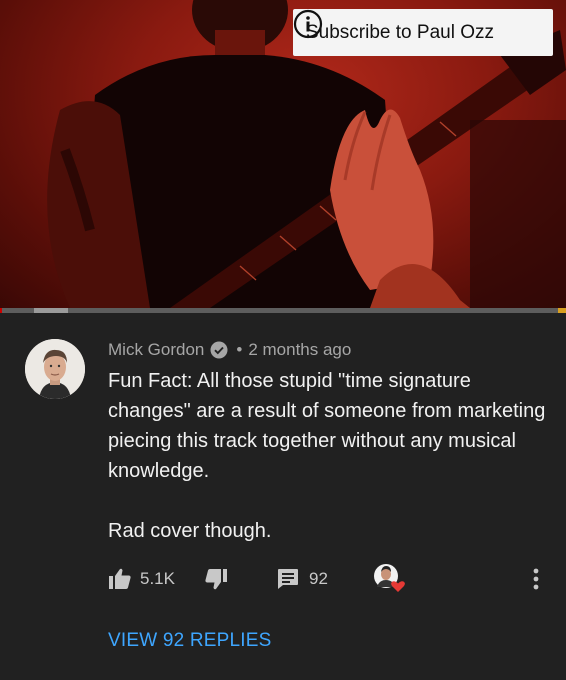 The width and height of the screenshot is (566, 680). I want to click on thumbs-down-icon, so click(216, 579).